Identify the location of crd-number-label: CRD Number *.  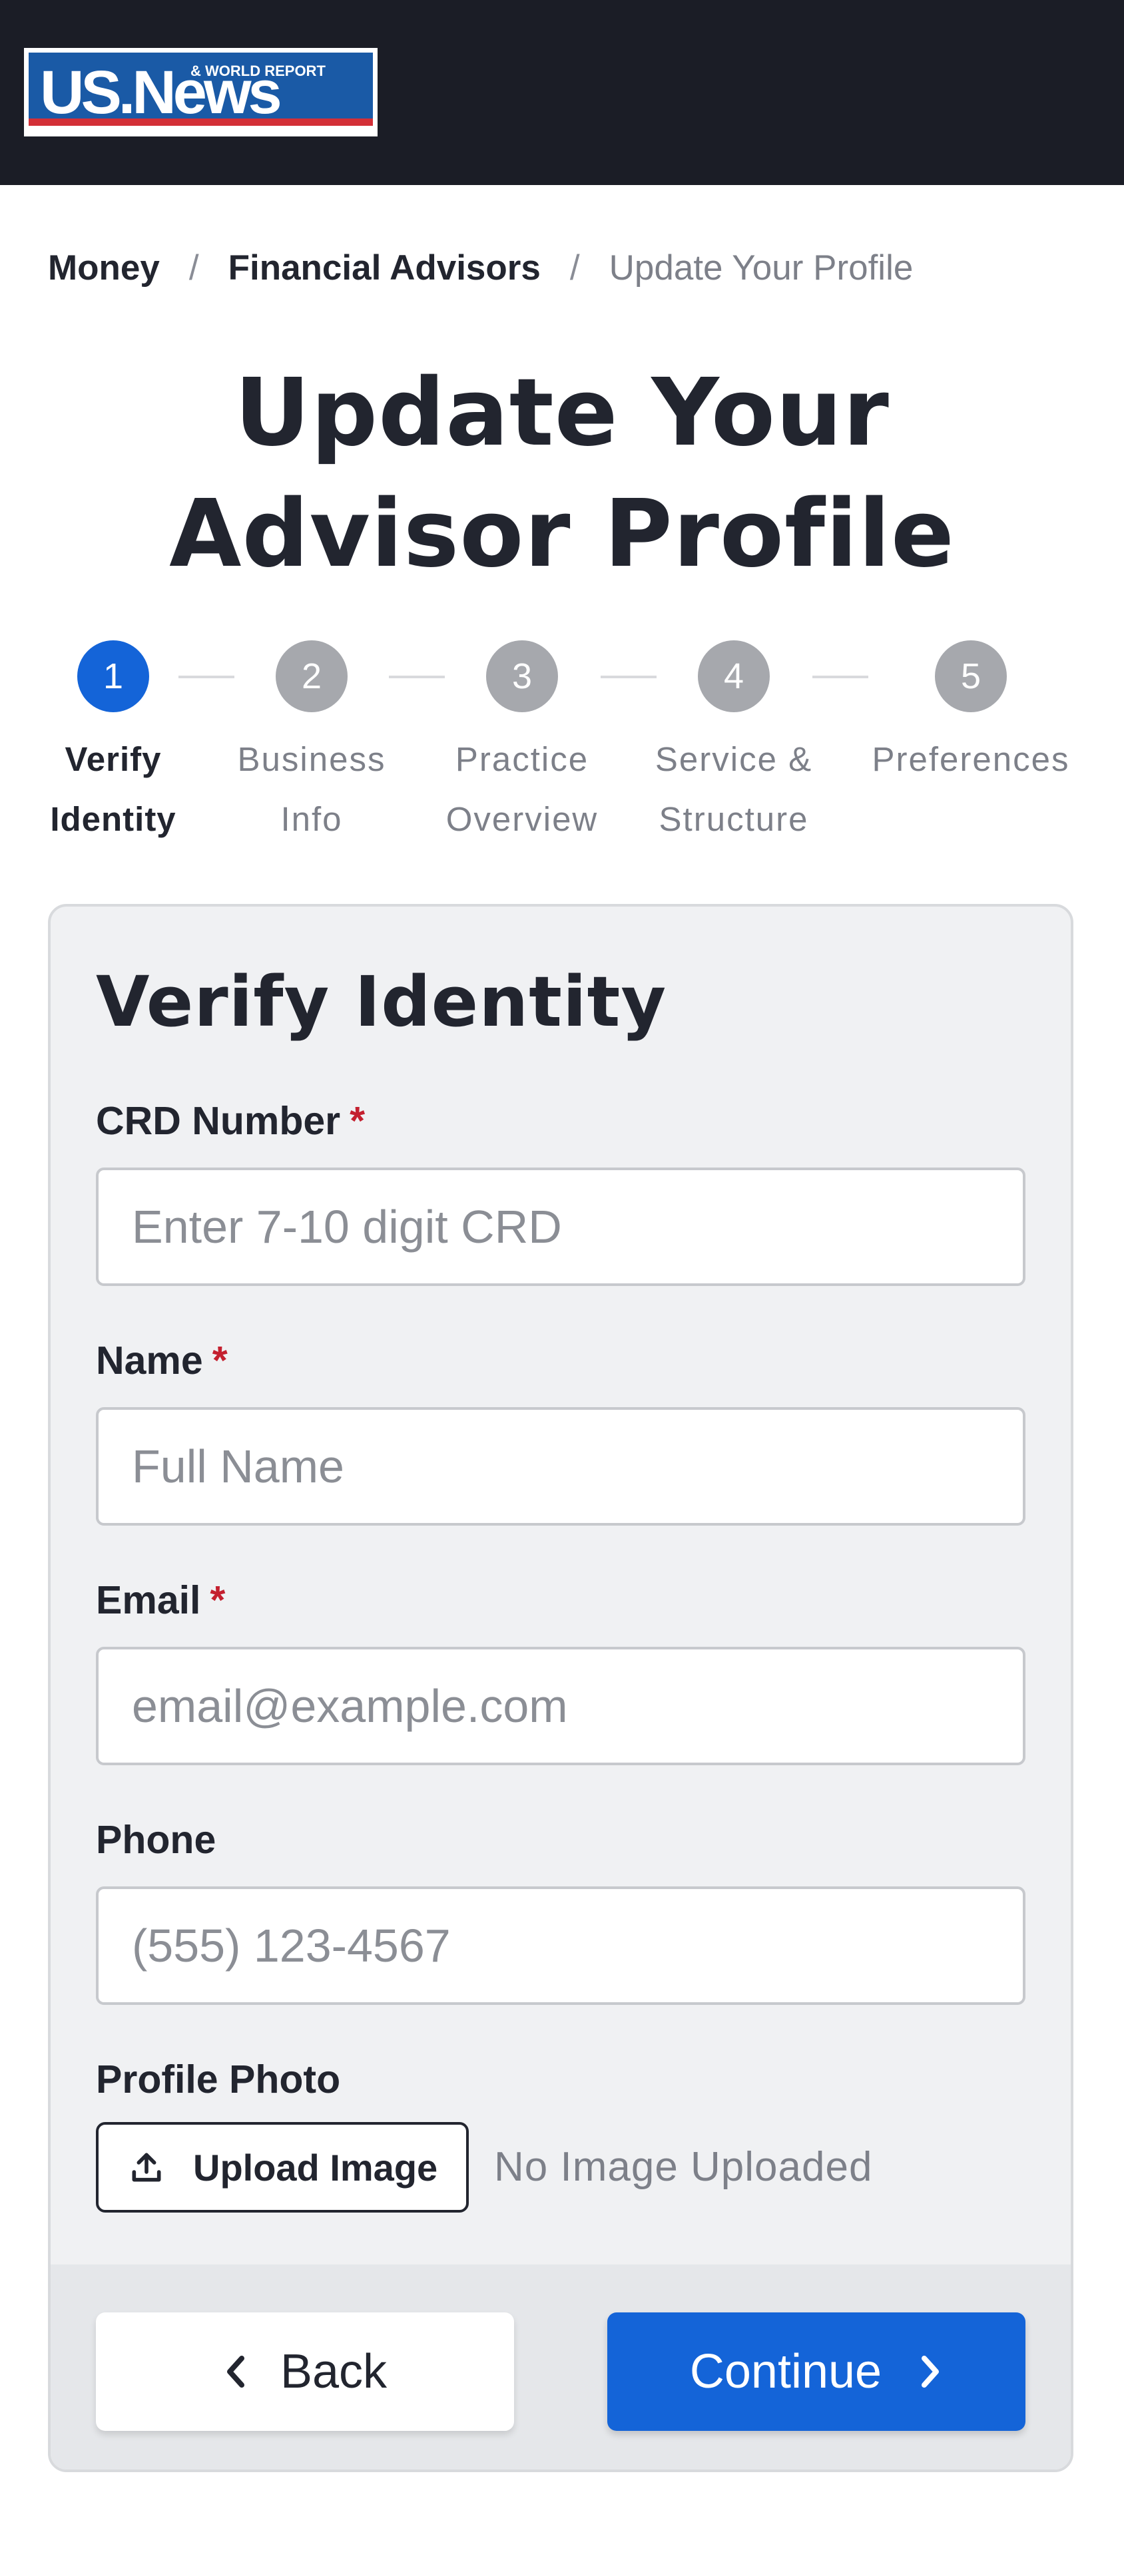
(231, 1121).